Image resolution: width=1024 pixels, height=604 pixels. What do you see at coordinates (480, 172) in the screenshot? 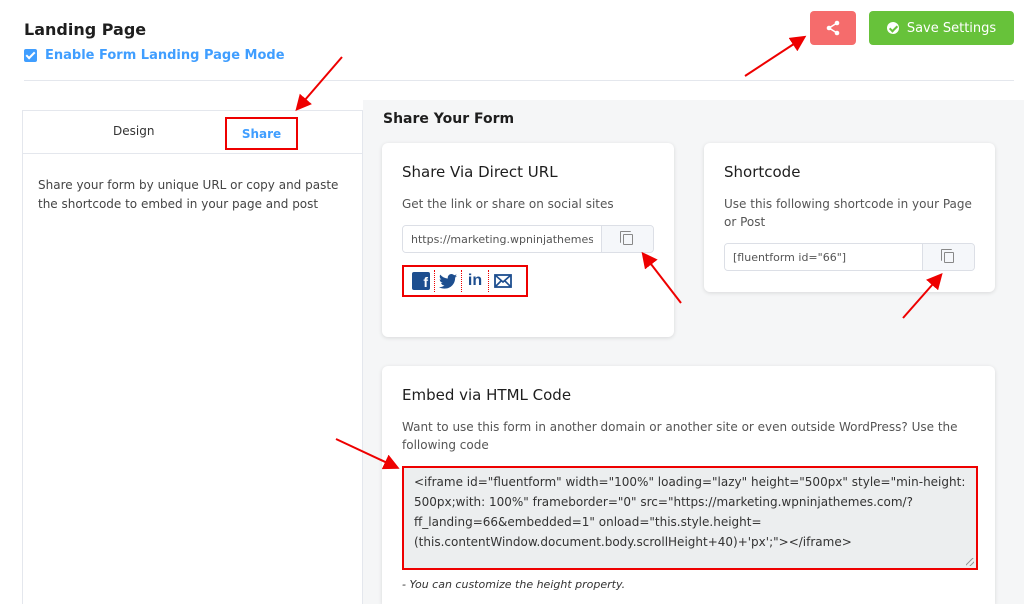
I see `direct-url-title: Share Via Direct URL` at bounding box center [480, 172].